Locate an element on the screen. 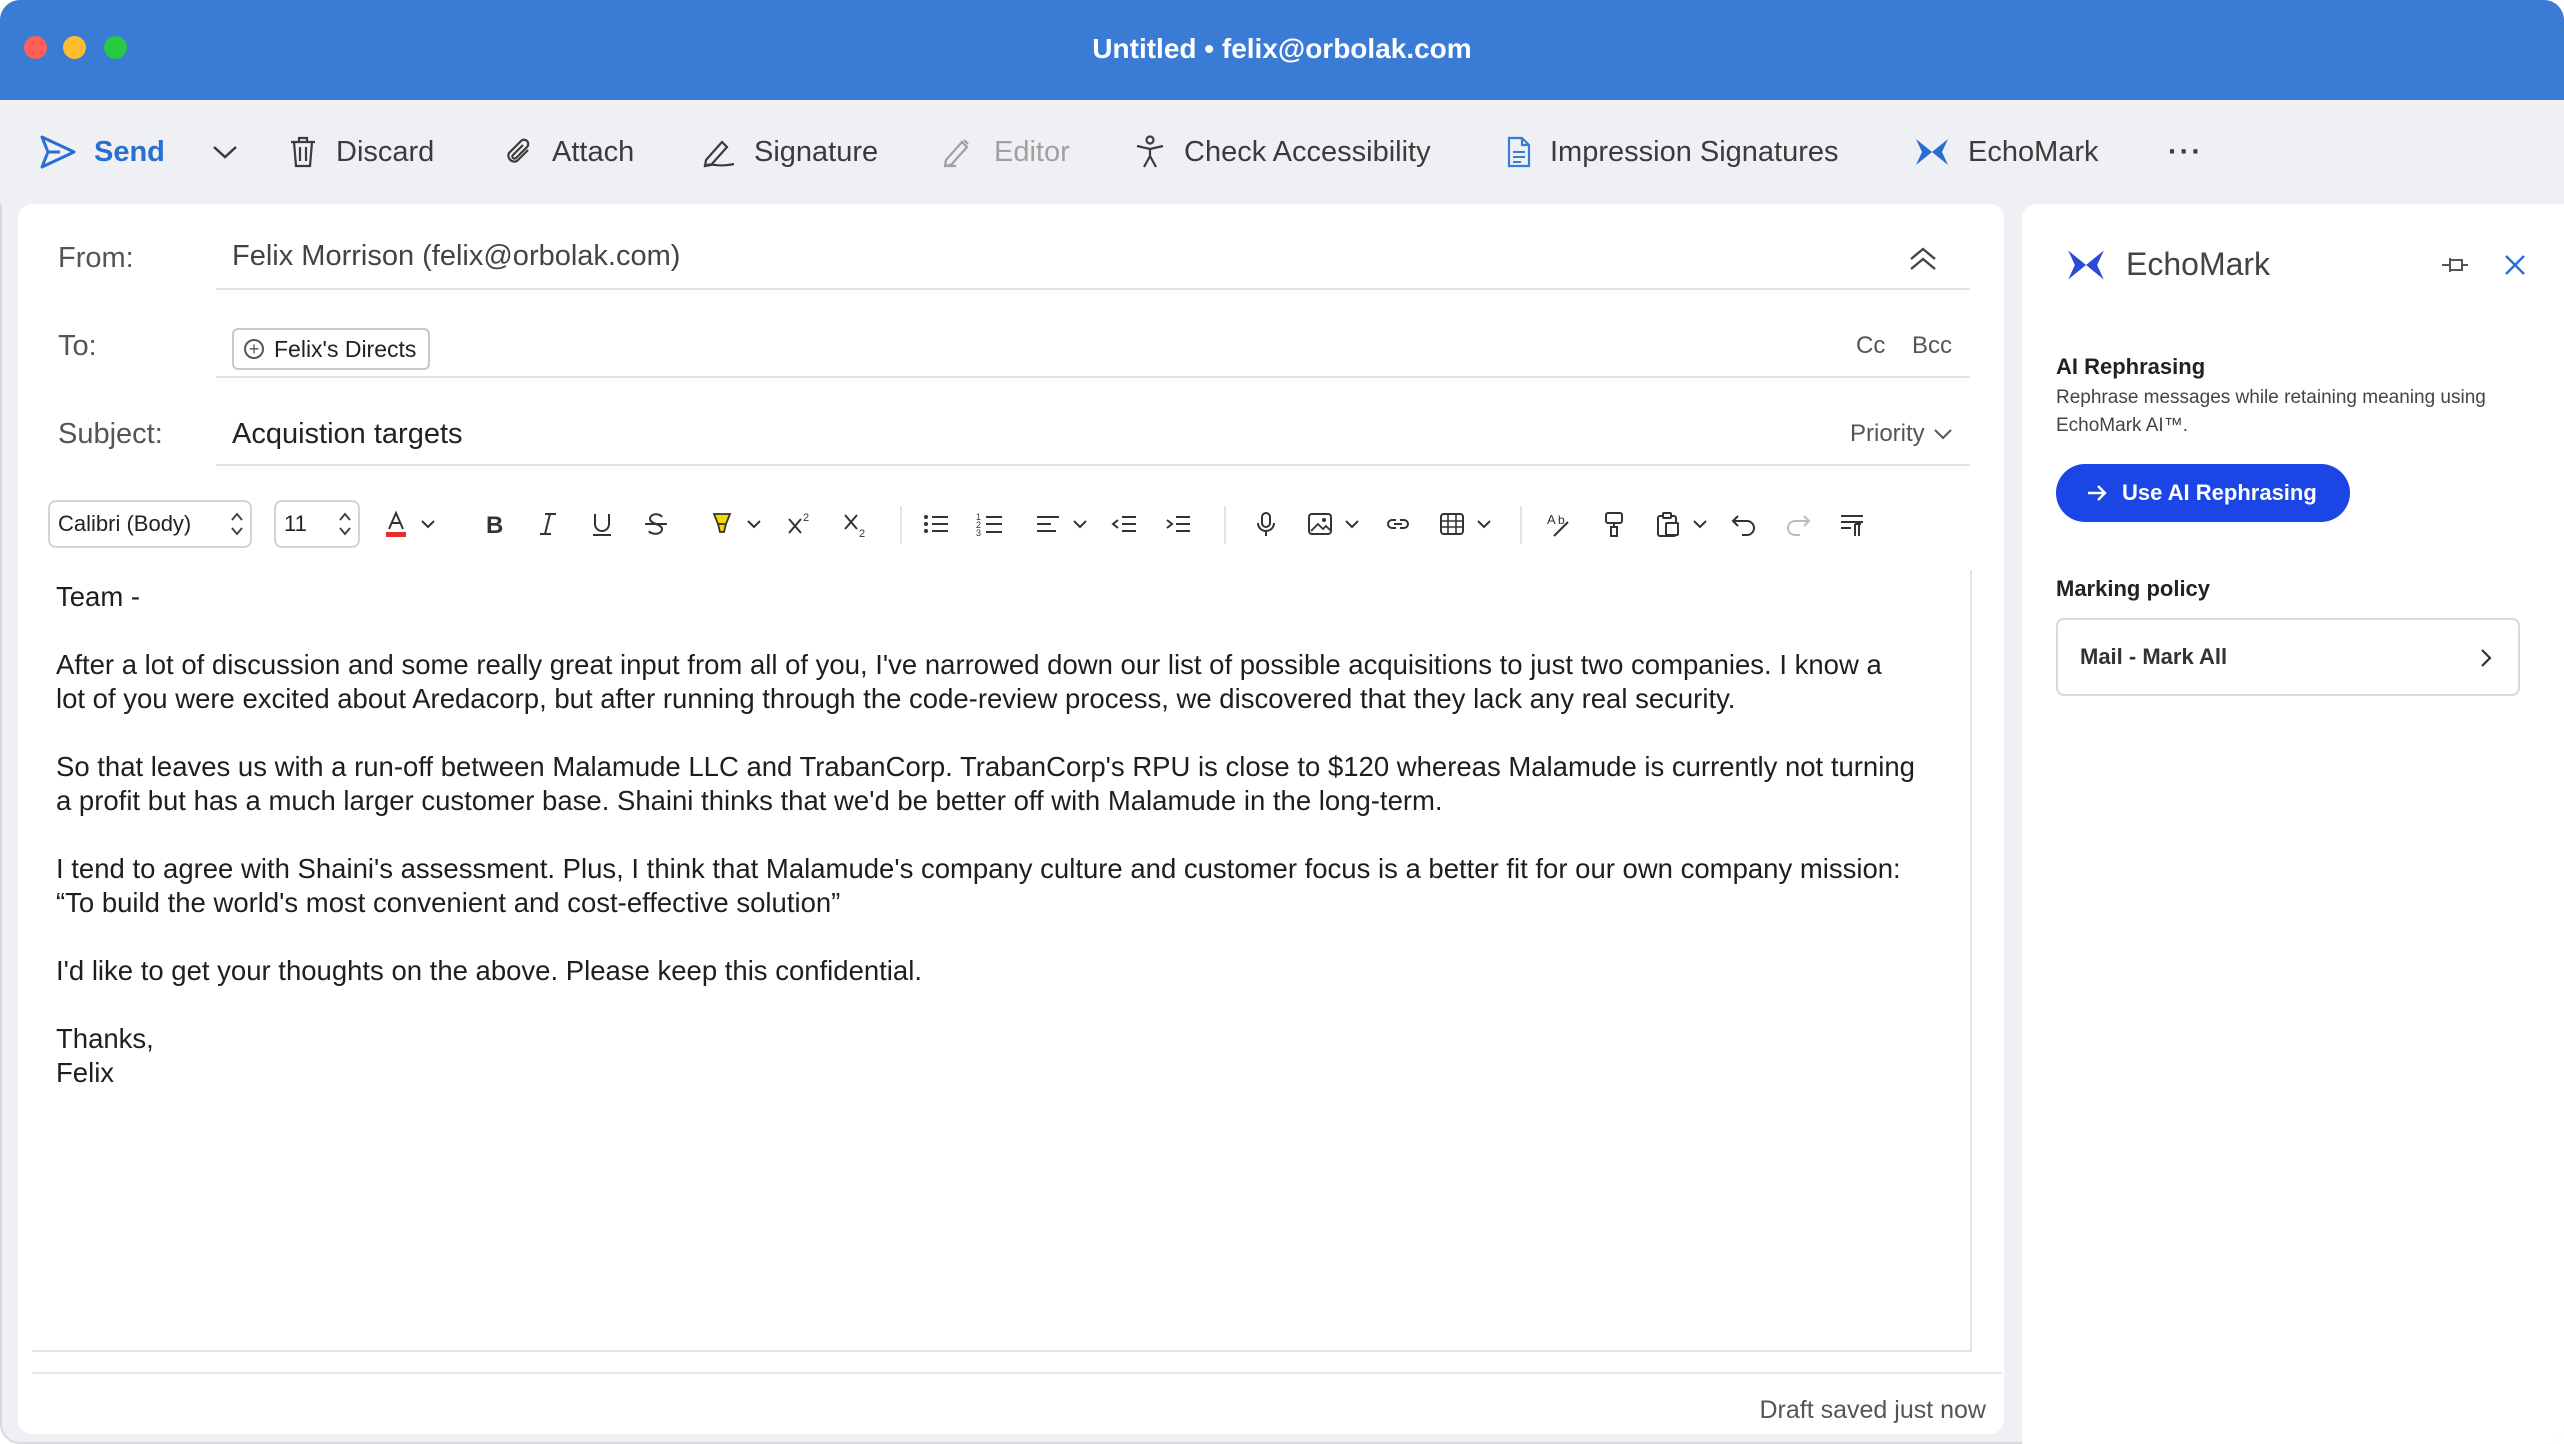  insert-picture-icon is located at coordinates (1320, 524).